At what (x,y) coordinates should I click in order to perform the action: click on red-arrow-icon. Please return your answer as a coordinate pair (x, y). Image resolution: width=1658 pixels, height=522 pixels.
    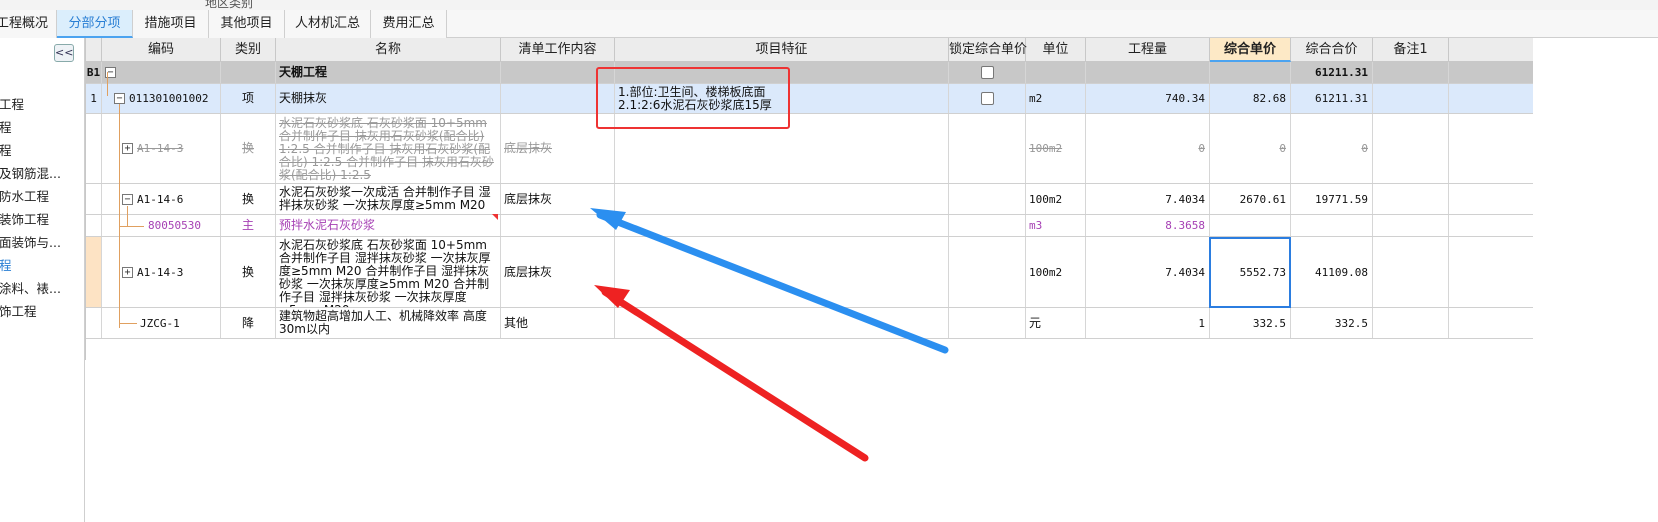
    Looking at the image, I should click on (731, 373).